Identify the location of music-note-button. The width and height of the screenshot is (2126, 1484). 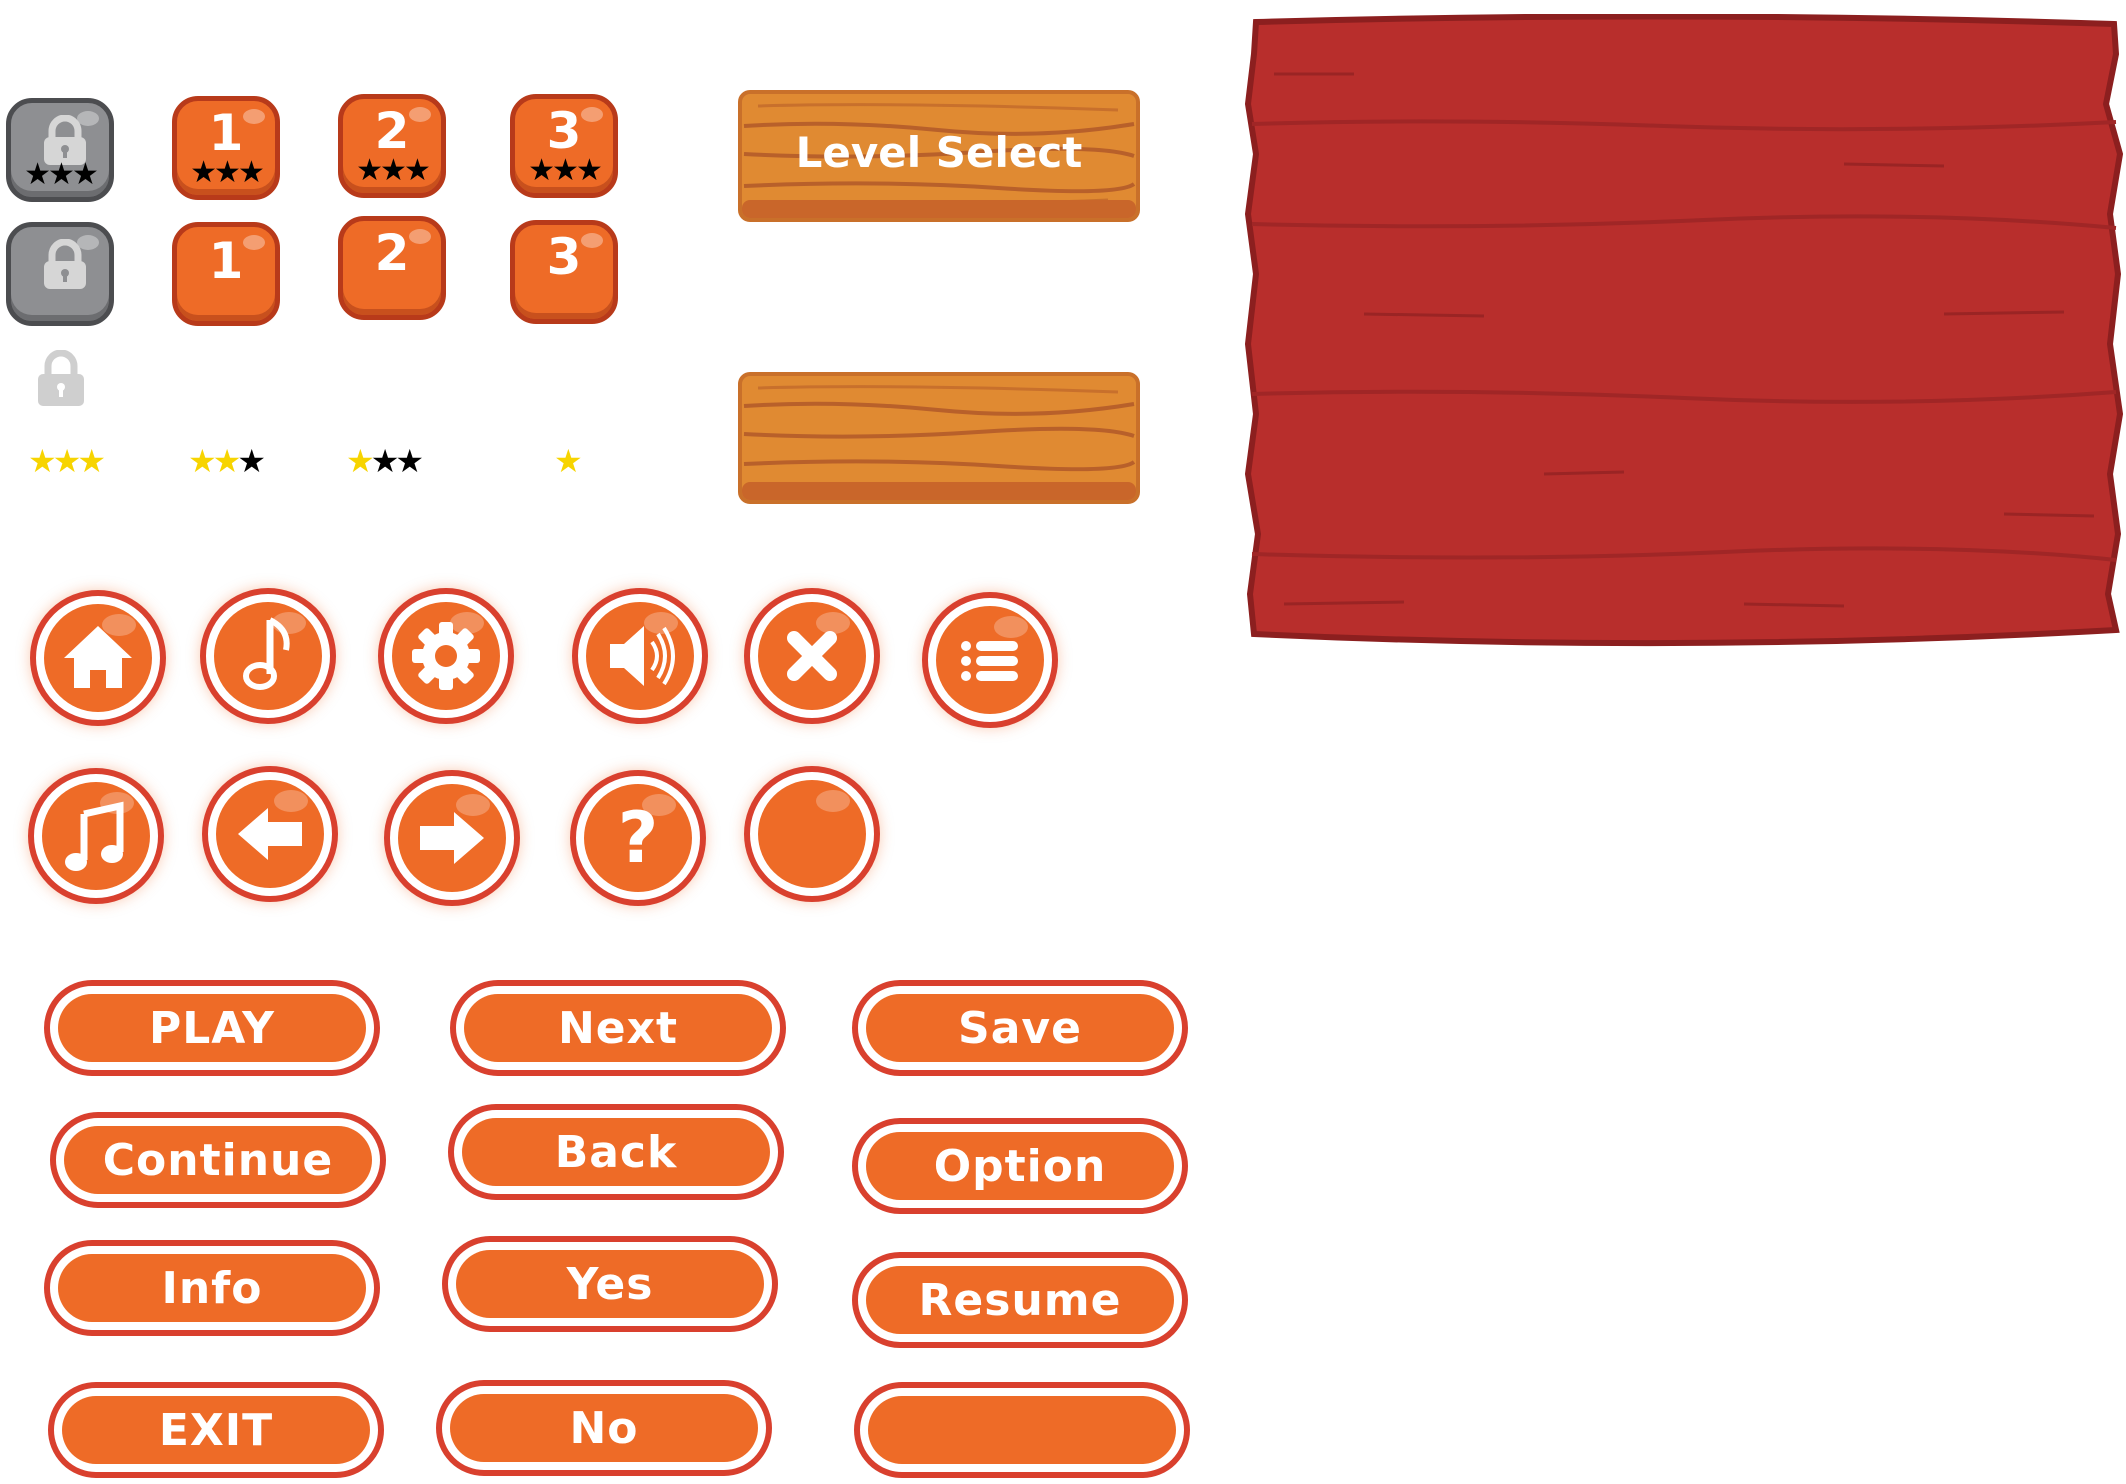
(268, 656).